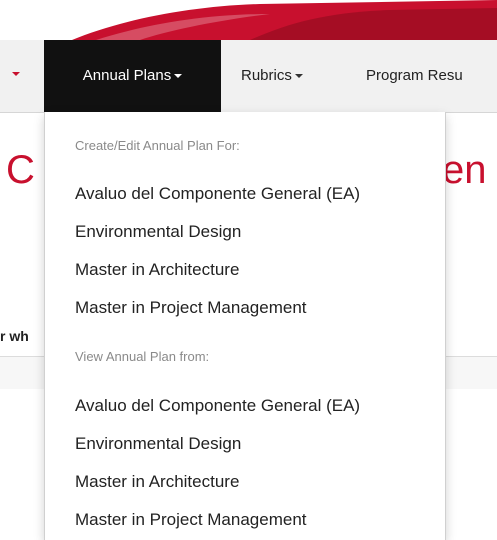 The height and width of the screenshot is (540, 497). Describe the element at coordinates (217, 406) in the screenshot. I see `view-item-avaluo: Avaluo del Componente General (EA)` at that location.